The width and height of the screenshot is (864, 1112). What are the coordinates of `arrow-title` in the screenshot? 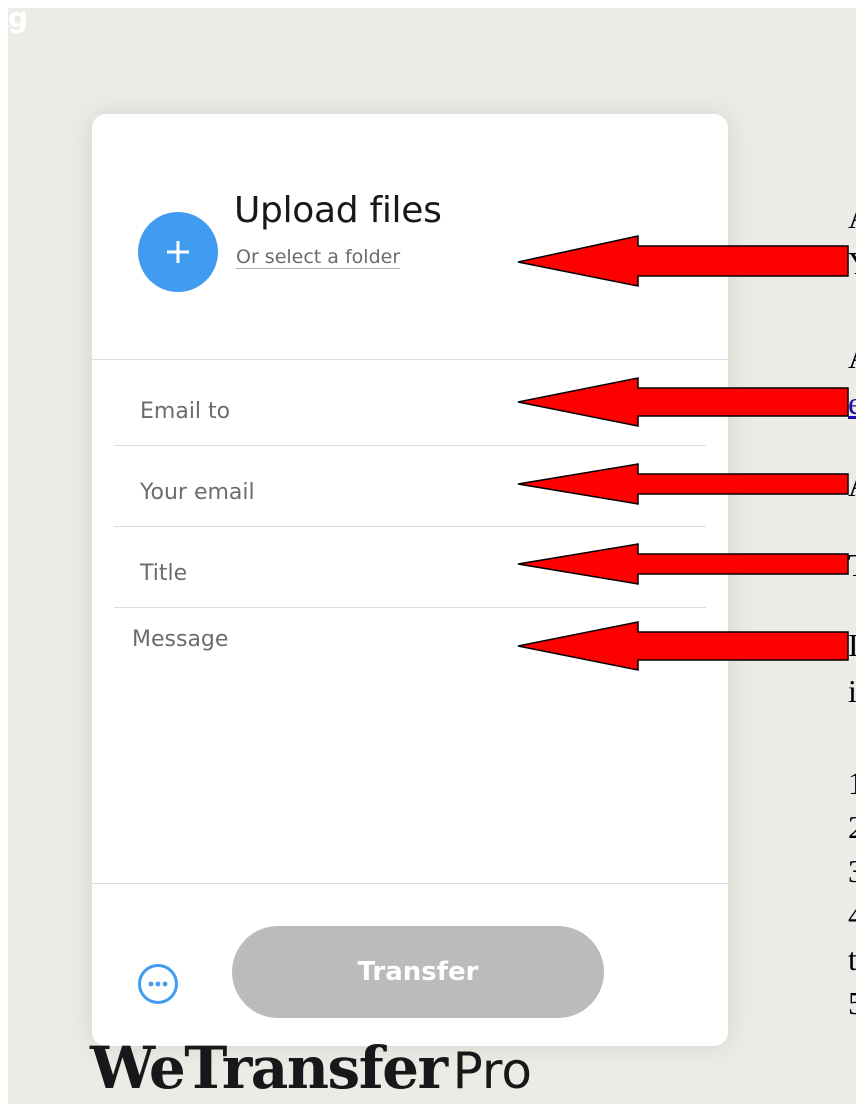 It's located at (683, 564).